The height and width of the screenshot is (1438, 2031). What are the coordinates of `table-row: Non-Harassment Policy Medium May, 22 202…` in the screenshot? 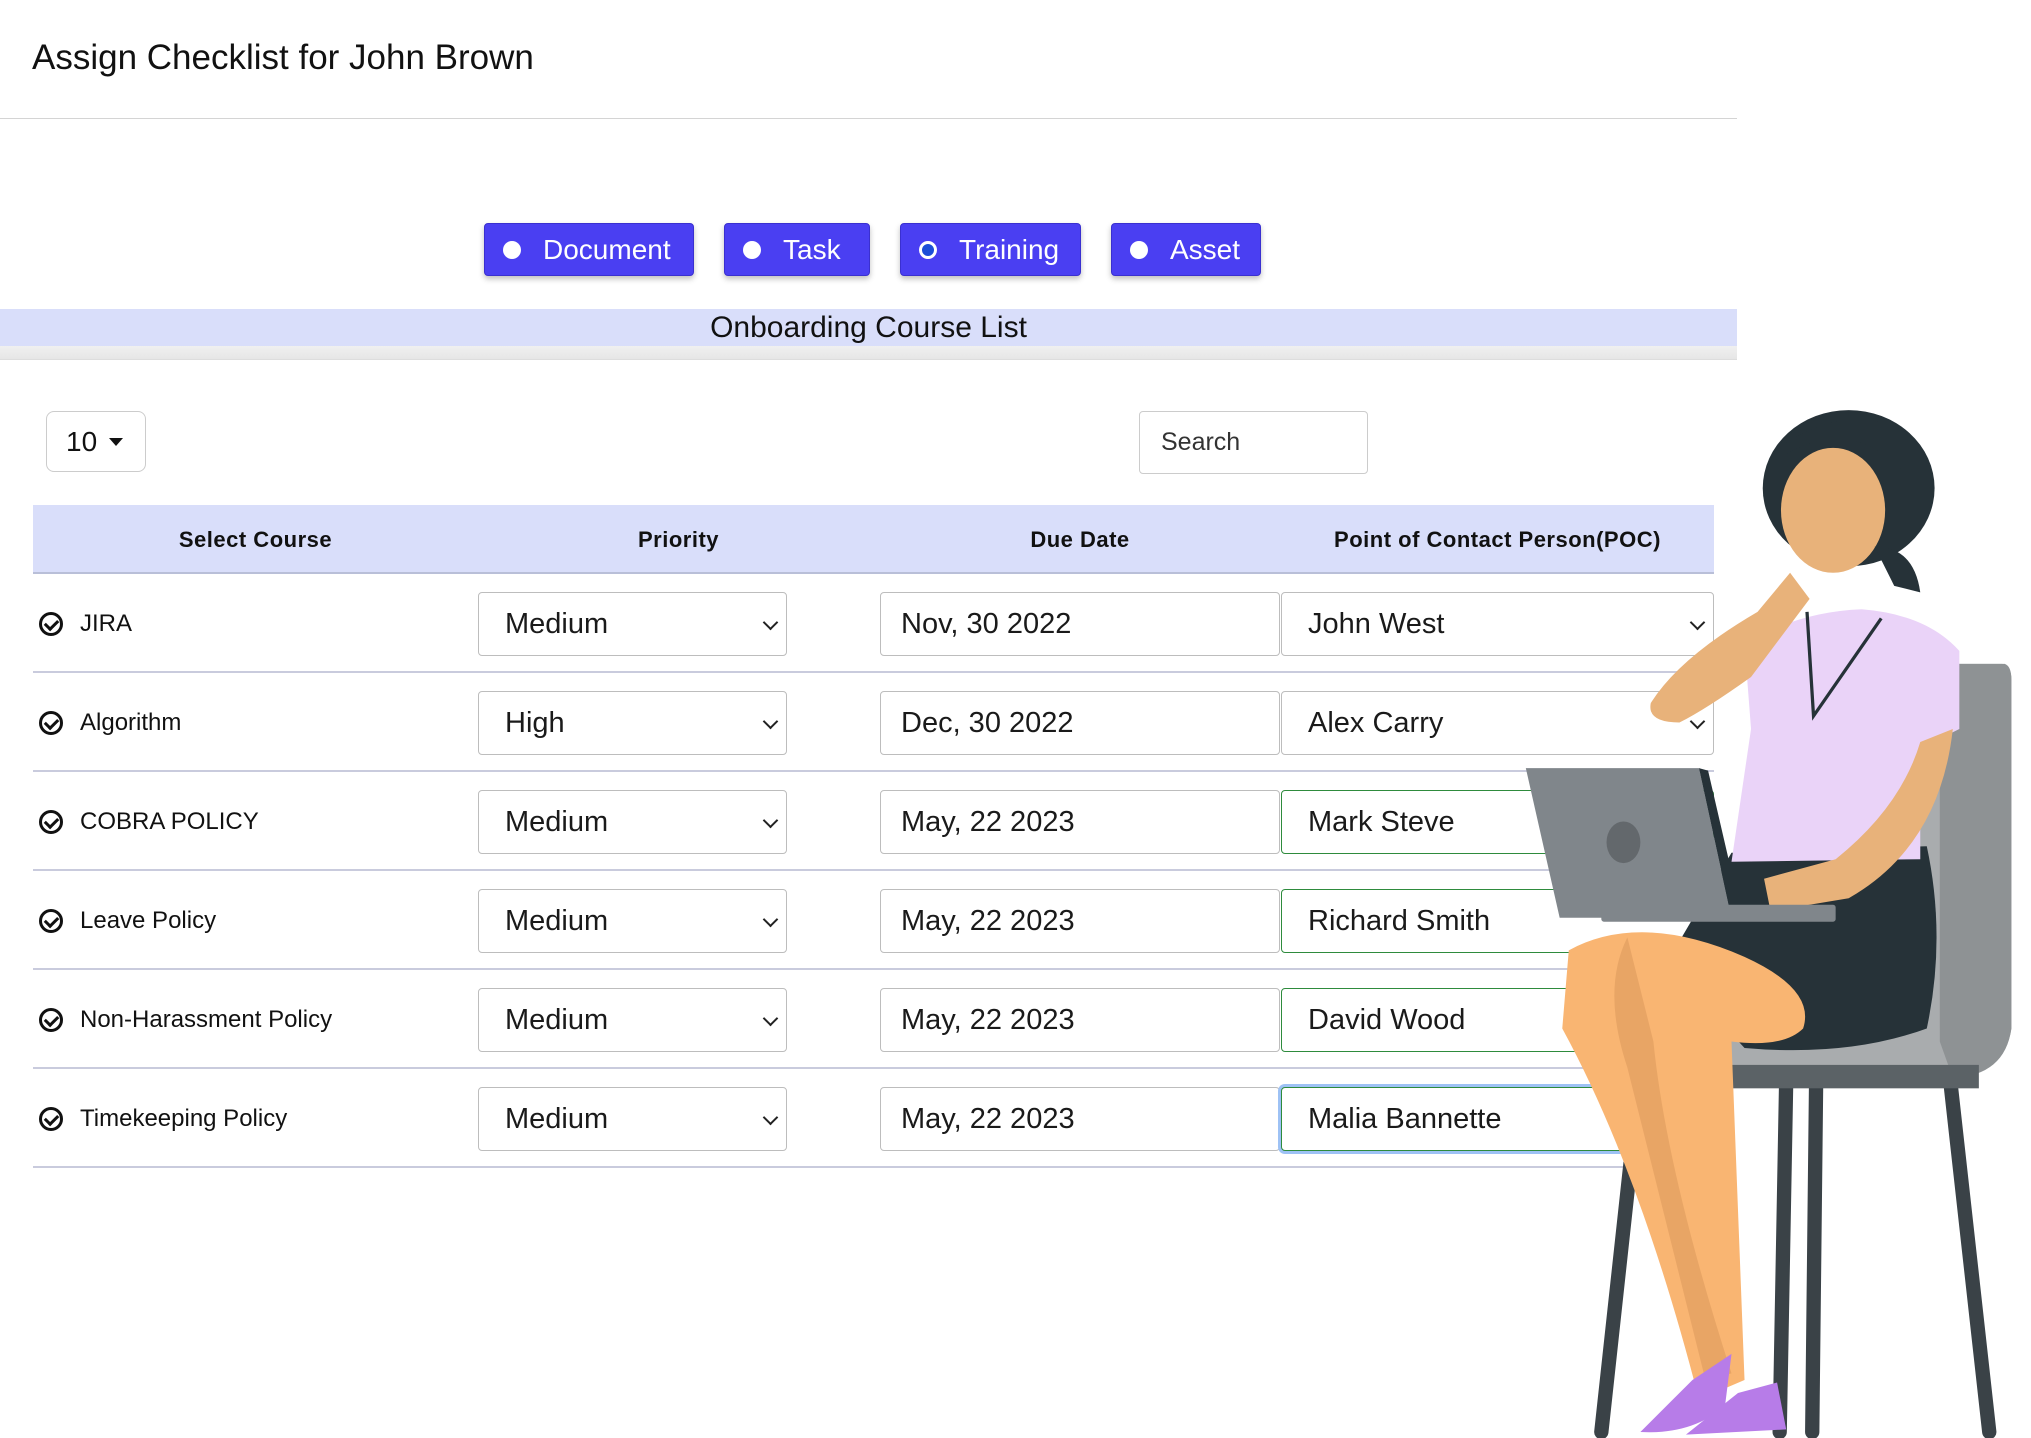 It's located at (873, 1019).